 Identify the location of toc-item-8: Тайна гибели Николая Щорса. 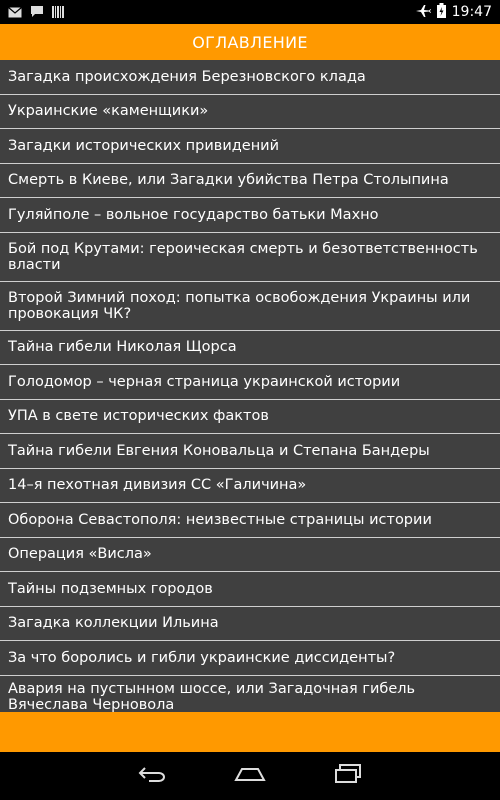
(250, 348).